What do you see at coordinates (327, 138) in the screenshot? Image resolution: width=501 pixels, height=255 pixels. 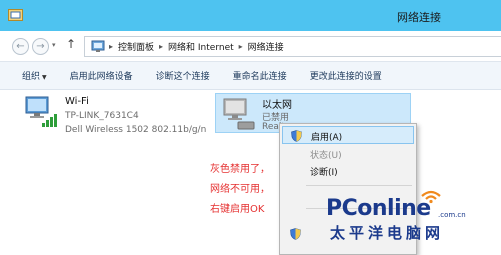 I see `menu-item-enable-label: 启用(A)` at bounding box center [327, 138].